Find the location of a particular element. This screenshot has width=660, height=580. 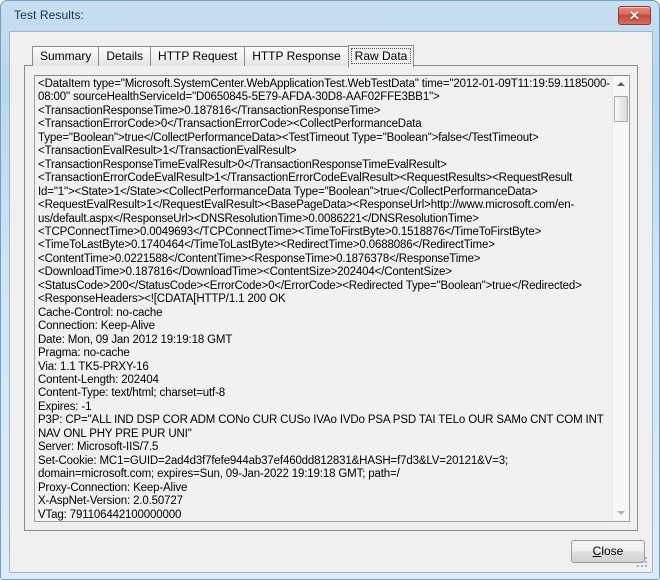

close-x-icon: ✕ is located at coordinates (634, 15).